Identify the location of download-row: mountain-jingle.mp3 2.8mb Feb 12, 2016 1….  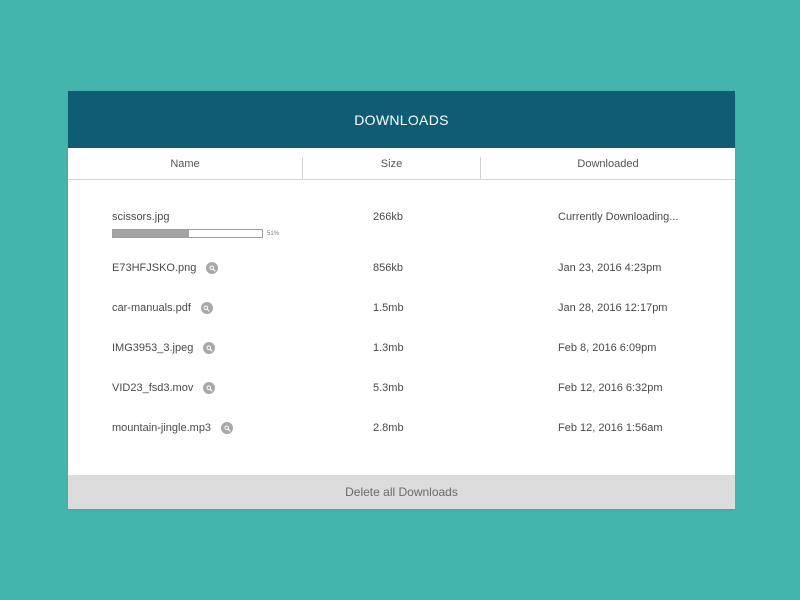
(401, 441).